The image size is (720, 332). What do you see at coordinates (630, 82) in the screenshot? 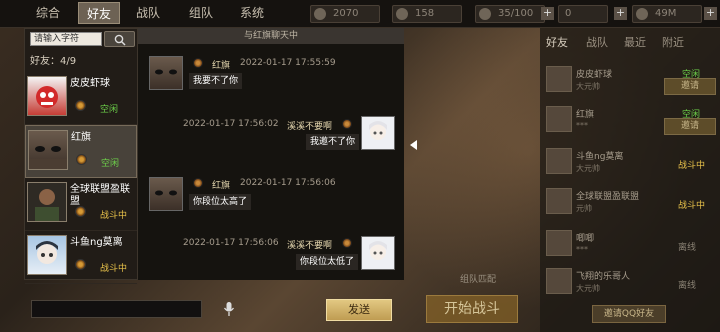
I see `lobby-friend-row: 皮皮虾球 大元帅 邀请 空闲` at bounding box center [630, 82].